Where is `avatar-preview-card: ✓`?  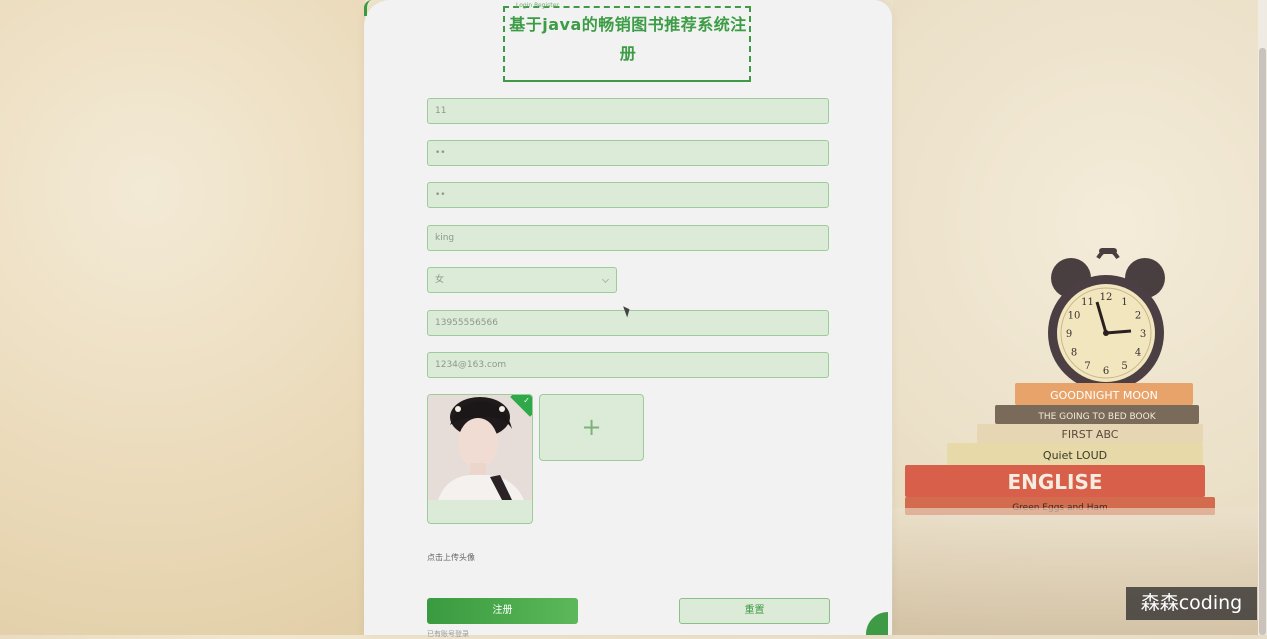 avatar-preview-card: ✓ is located at coordinates (480, 459).